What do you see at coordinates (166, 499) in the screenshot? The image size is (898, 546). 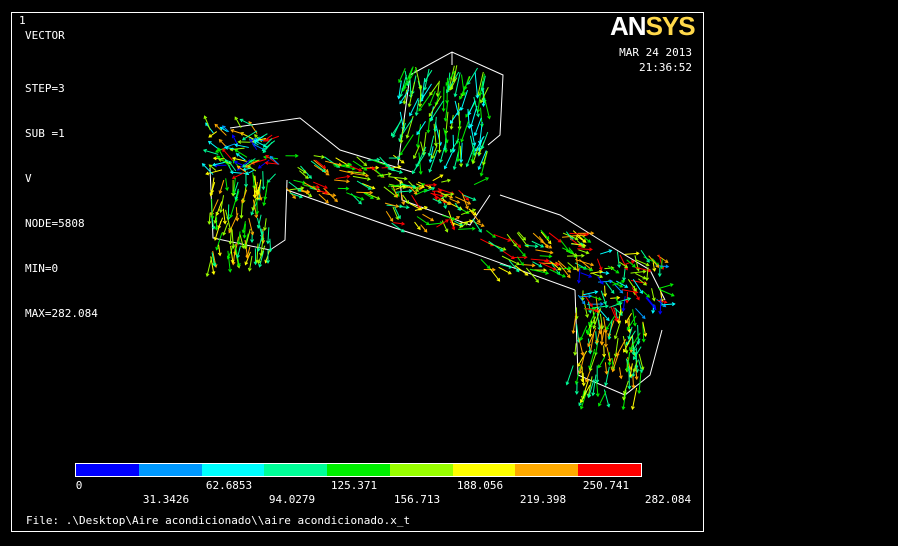 I see `legend-label: 31.3426` at bounding box center [166, 499].